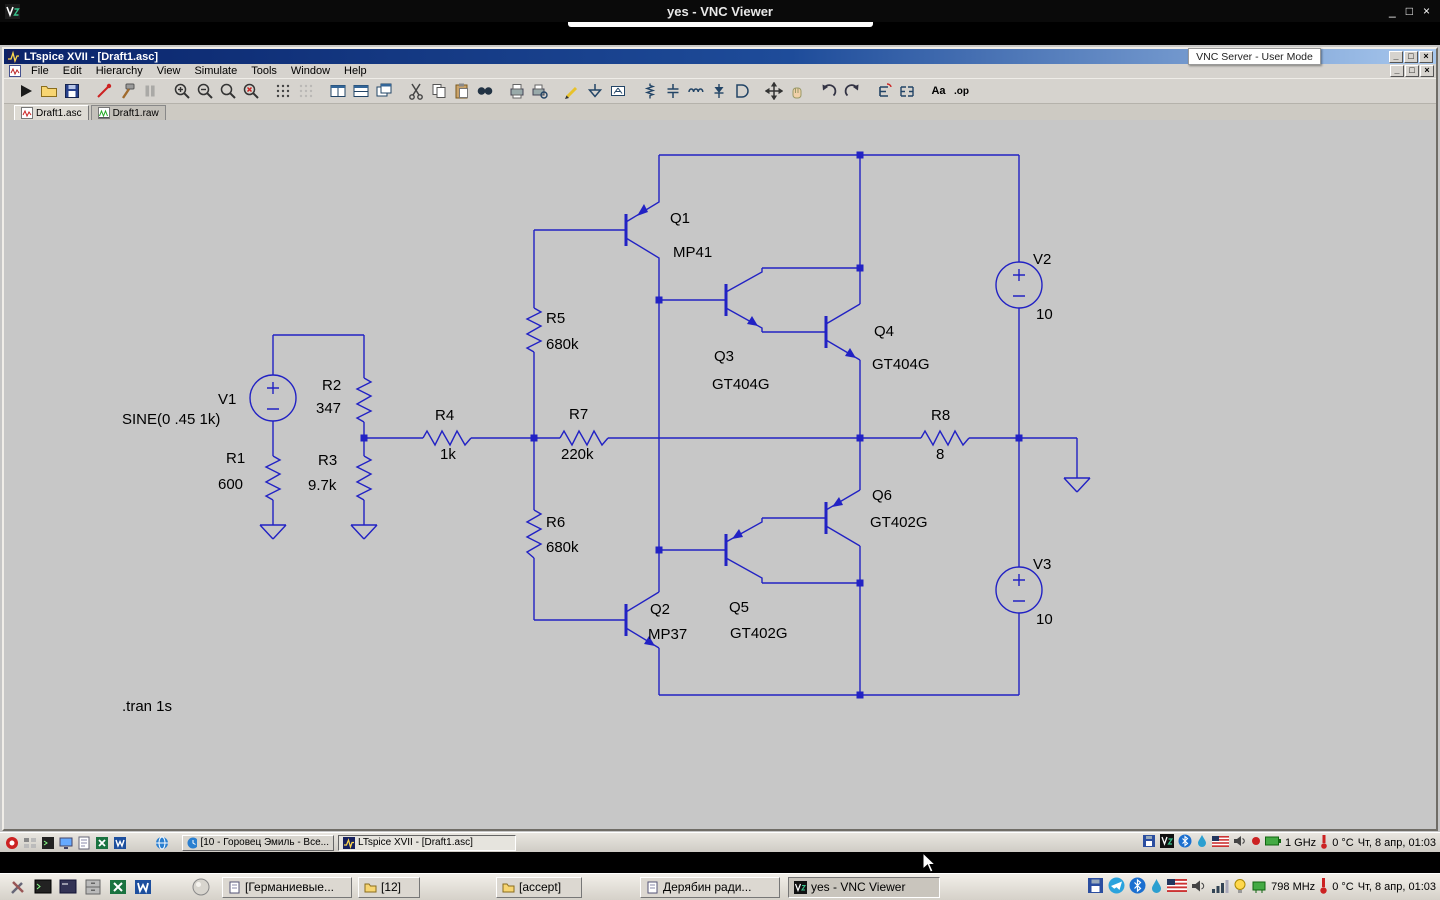 Image resolution: width=1440 pixels, height=900 pixels. Describe the element at coordinates (1273, 842) in the screenshot. I see `battery-icon` at that location.